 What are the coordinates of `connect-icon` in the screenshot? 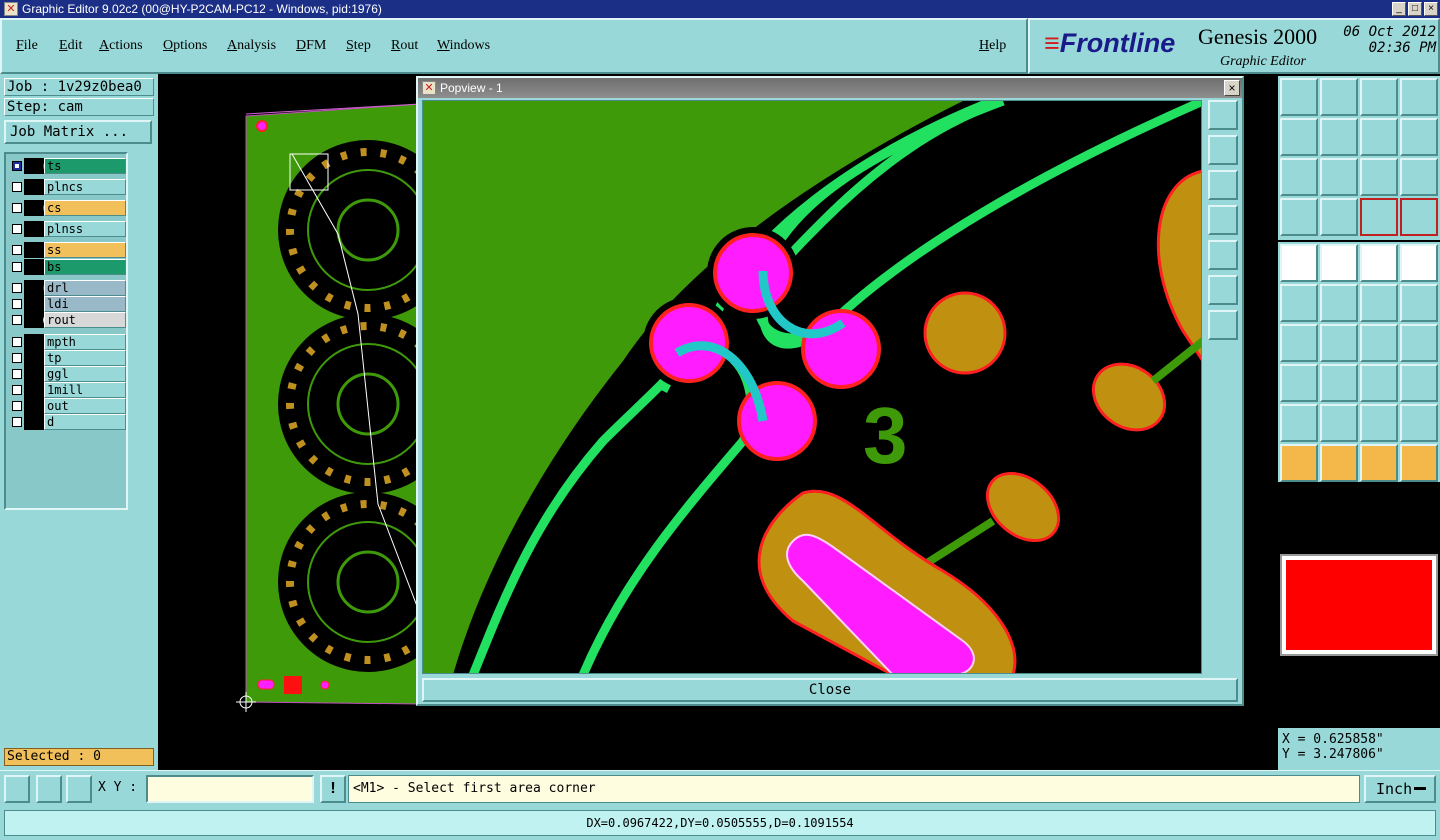 It's located at (1299, 303).